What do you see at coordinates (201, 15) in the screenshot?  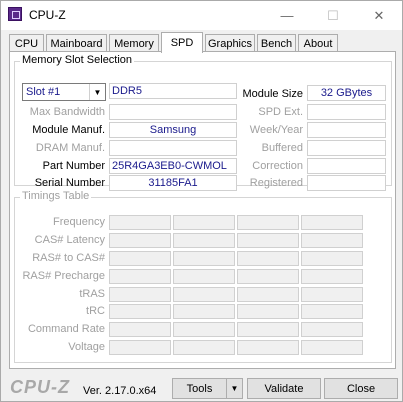 I see `title-bar: CPU-Z — ☐ ✕` at bounding box center [201, 15].